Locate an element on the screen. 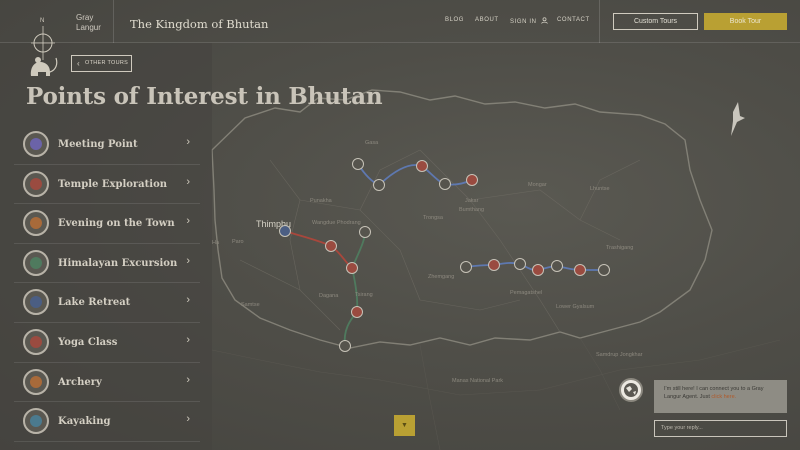  poi-item-kayaking: Kayaking › is located at coordinates (107, 422).